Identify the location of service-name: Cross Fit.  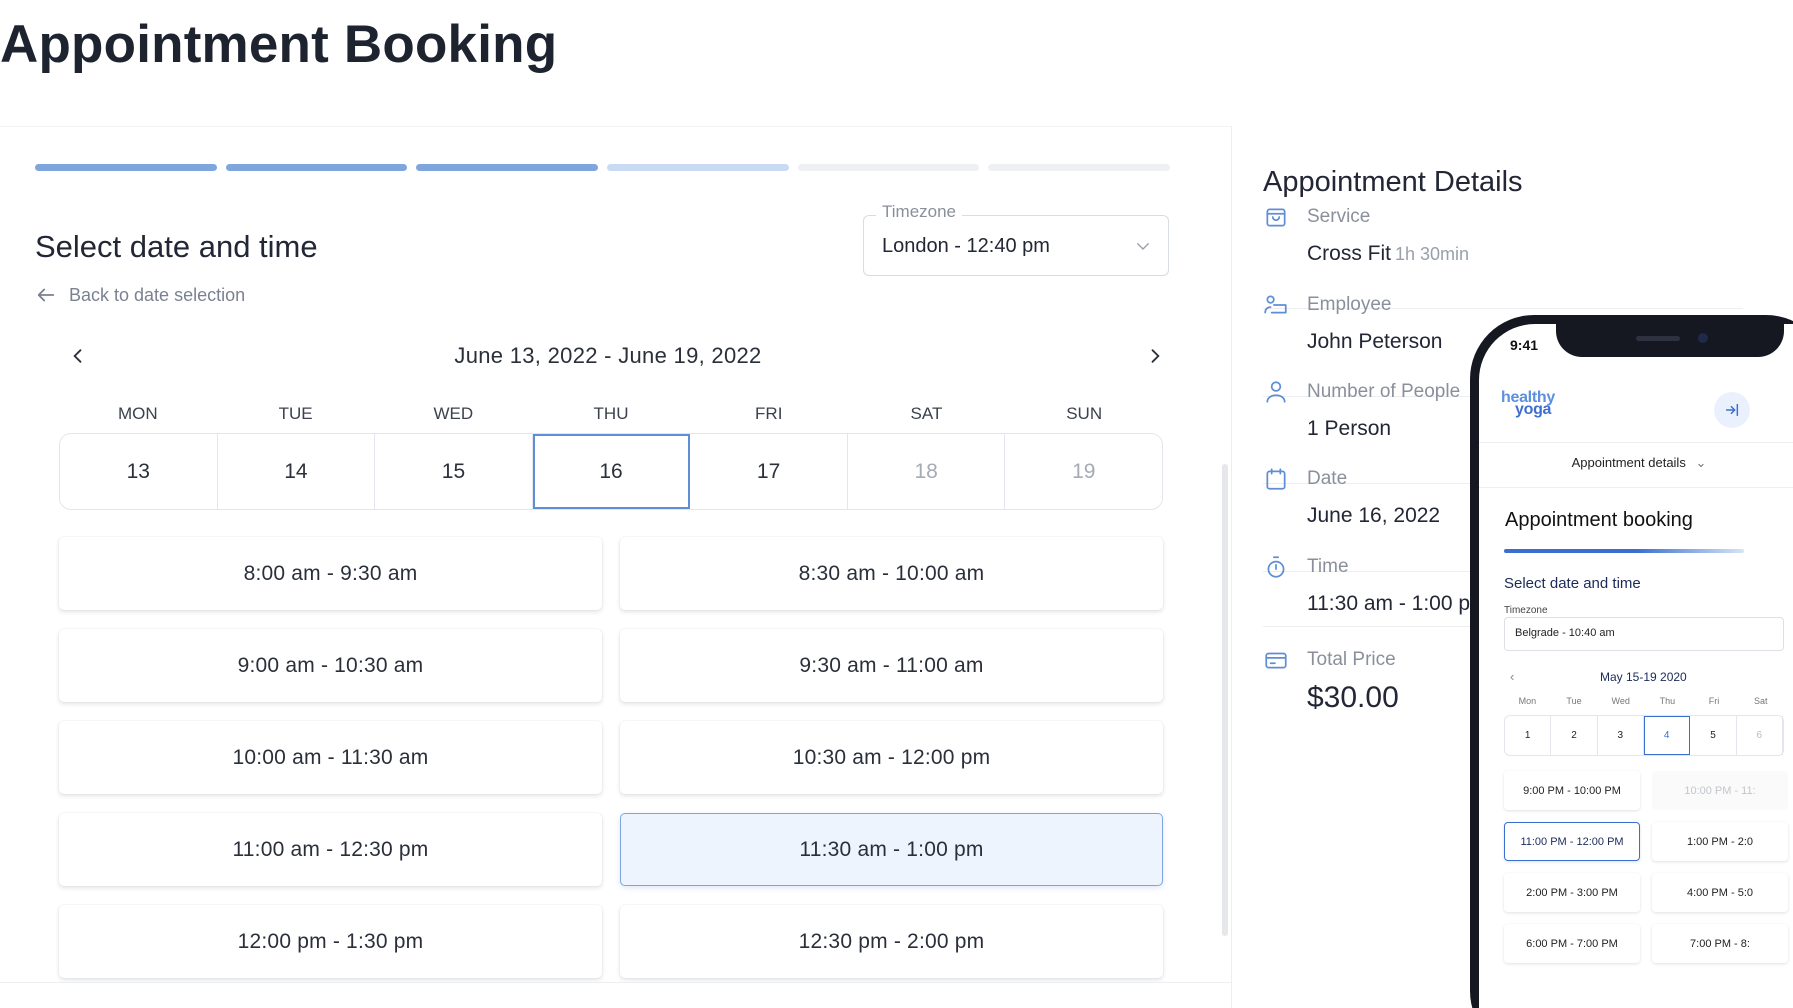
(1349, 253).